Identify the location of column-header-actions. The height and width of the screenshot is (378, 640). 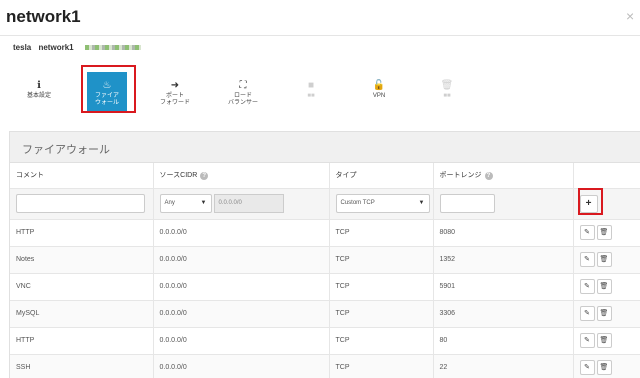
(606, 176).